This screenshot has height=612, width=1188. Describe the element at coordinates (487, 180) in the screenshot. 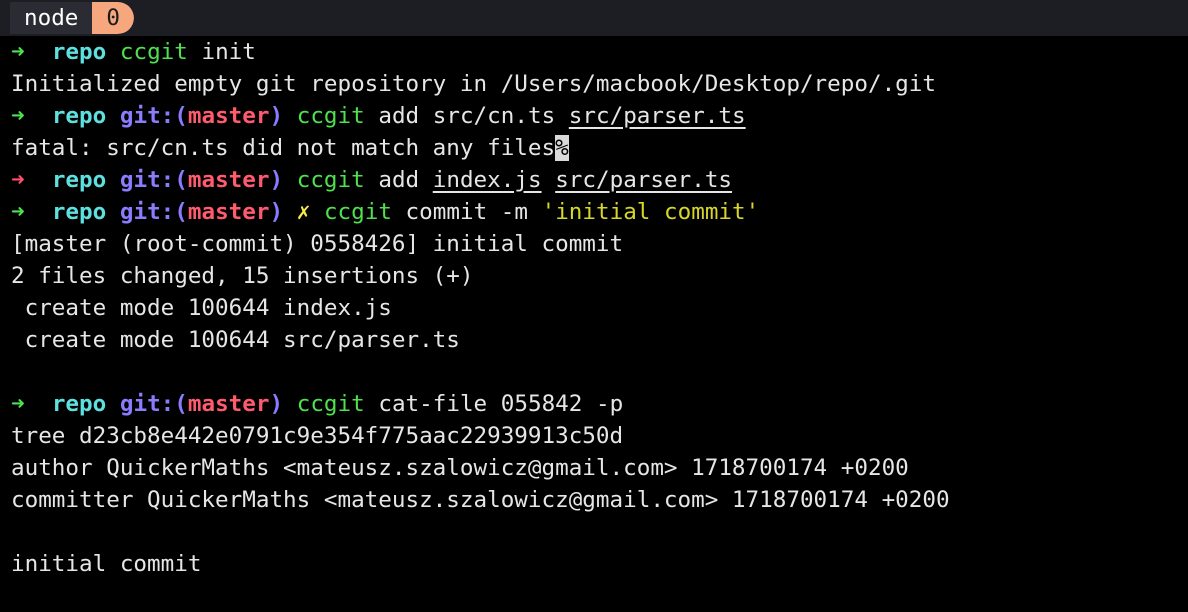

I see `command-path-arg: index.js` at that location.